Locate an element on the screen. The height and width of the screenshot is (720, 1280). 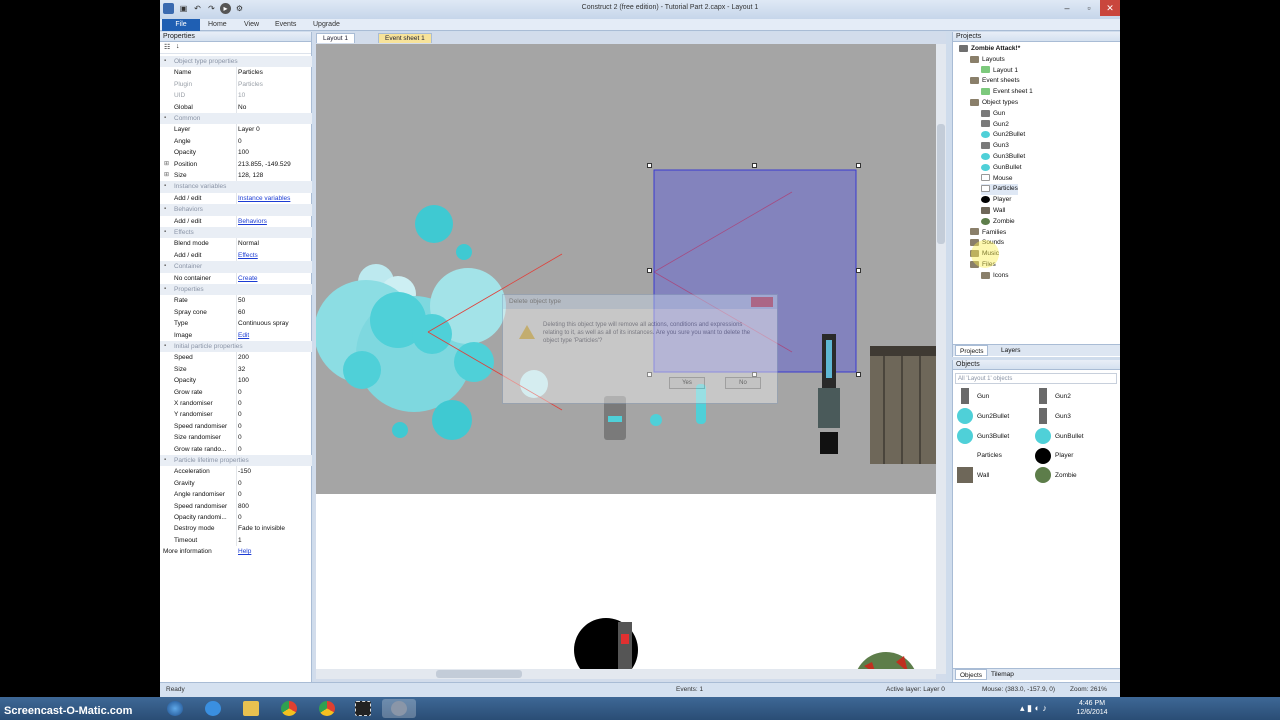
property-category: ▪ Common is located at coordinates (236, 119).